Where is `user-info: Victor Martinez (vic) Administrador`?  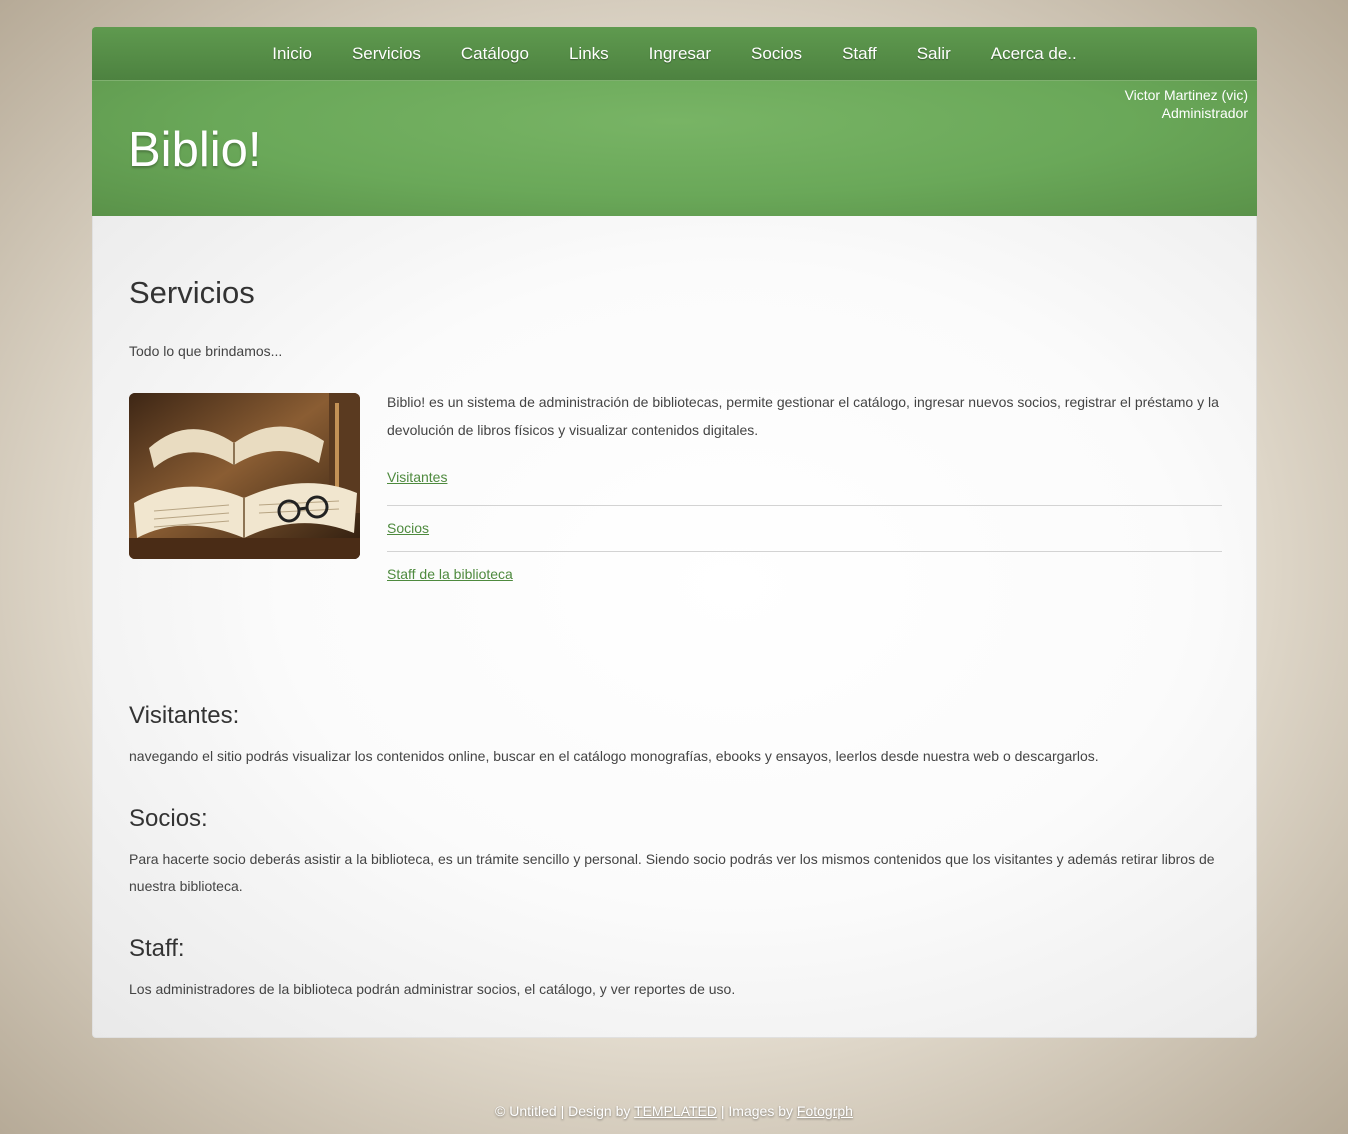 user-info: Victor Martinez (vic) Administrador is located at coordinates (1186, 104).